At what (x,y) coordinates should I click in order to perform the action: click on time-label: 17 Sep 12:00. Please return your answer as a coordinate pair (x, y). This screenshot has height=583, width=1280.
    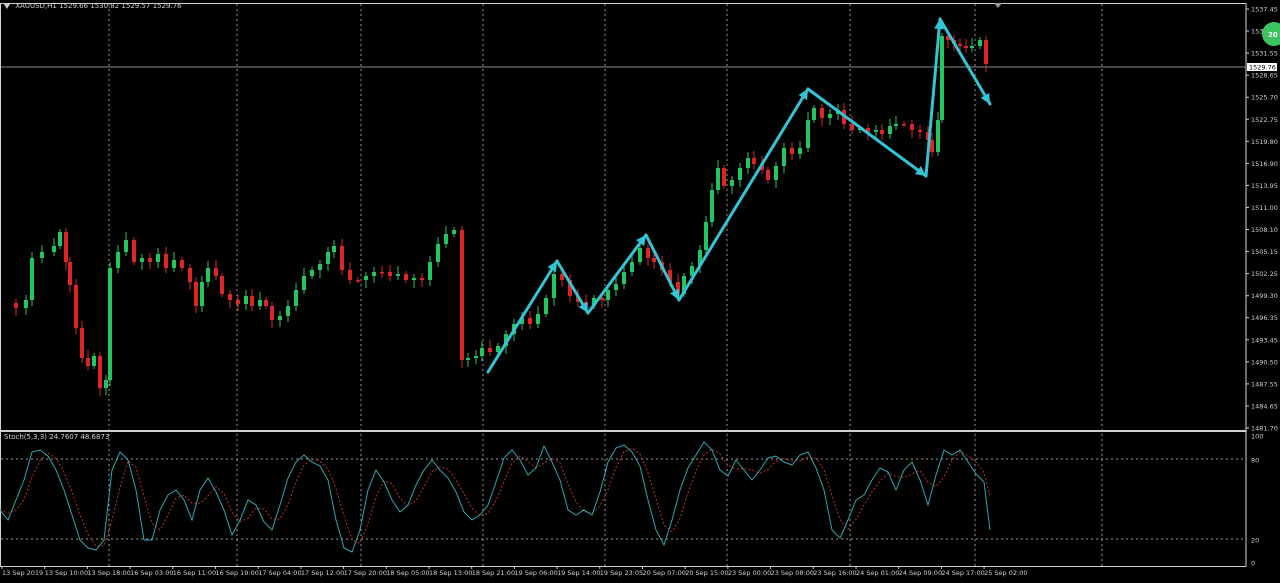
    Looking at the image, I should click on (322, 573).